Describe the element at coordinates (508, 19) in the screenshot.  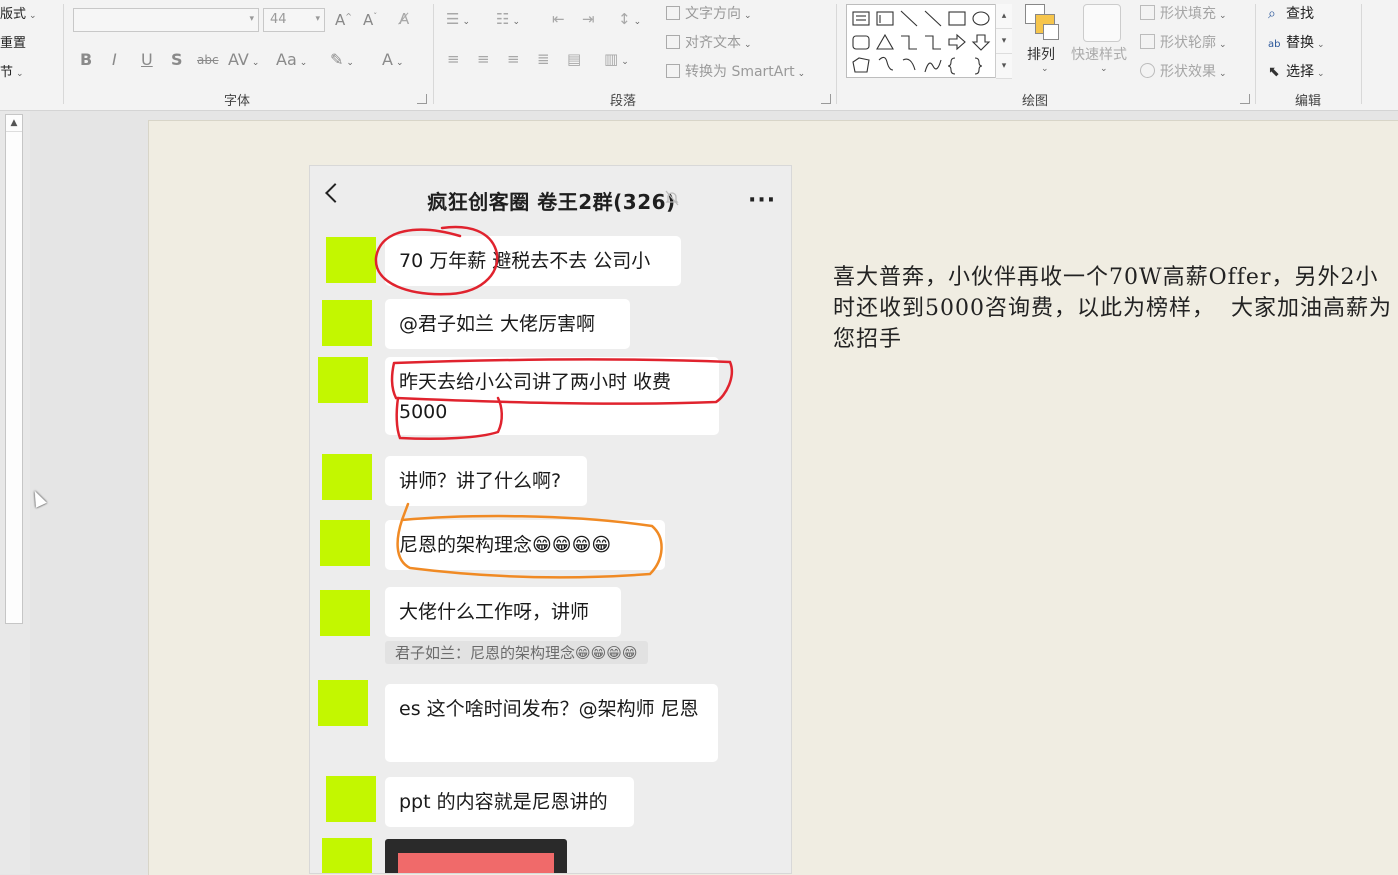
I see `numbering-icon: ☷ ⌄` at that location.